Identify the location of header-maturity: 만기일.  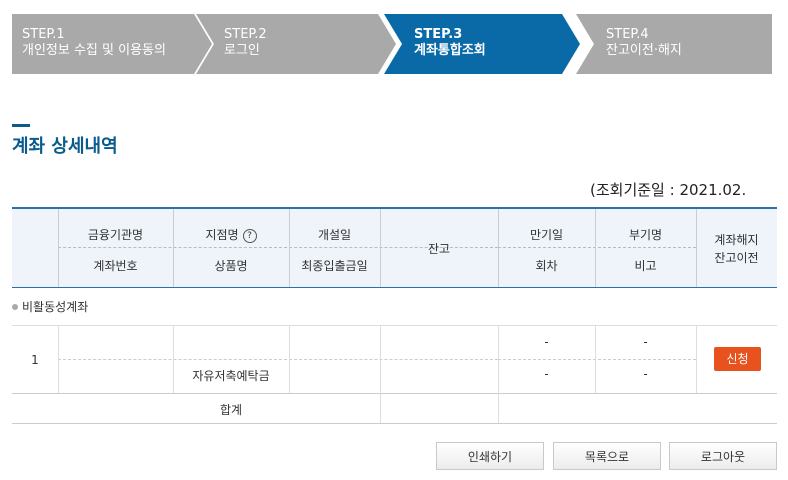
(546, 235).